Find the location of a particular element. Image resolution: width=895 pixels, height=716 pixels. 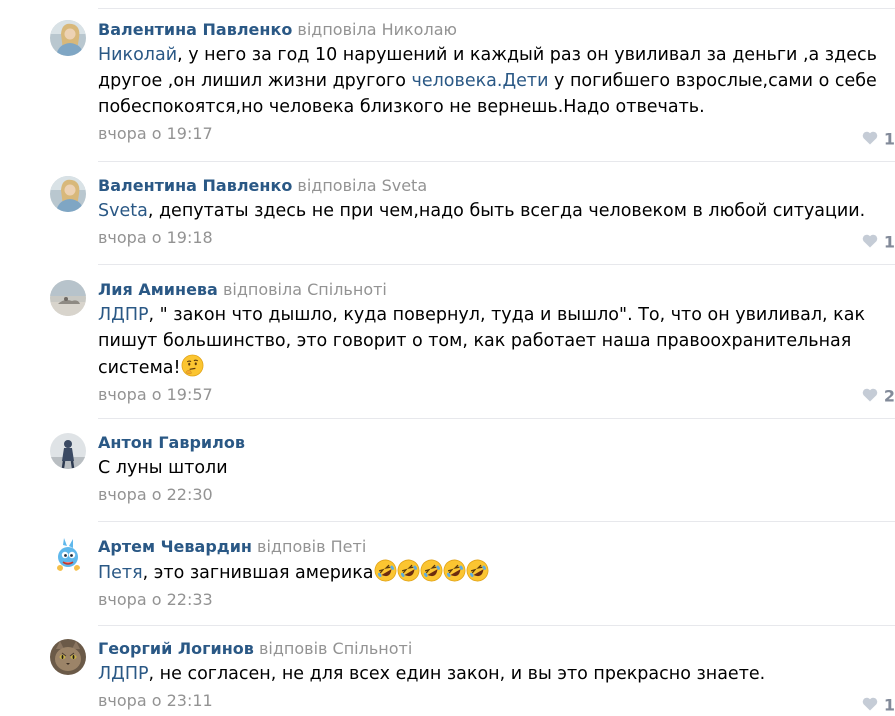

comment-date: вчора о 22:33 is located at coordinates (496, 600).